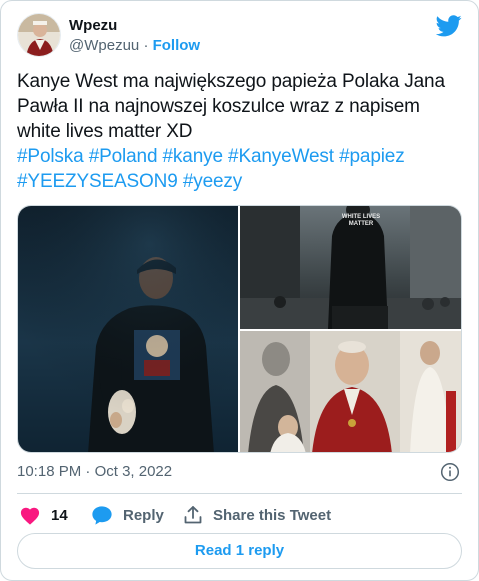  Describe the element at coordinates (143, 515) in the screenshot. I see `reply-label: Reply` at that location.